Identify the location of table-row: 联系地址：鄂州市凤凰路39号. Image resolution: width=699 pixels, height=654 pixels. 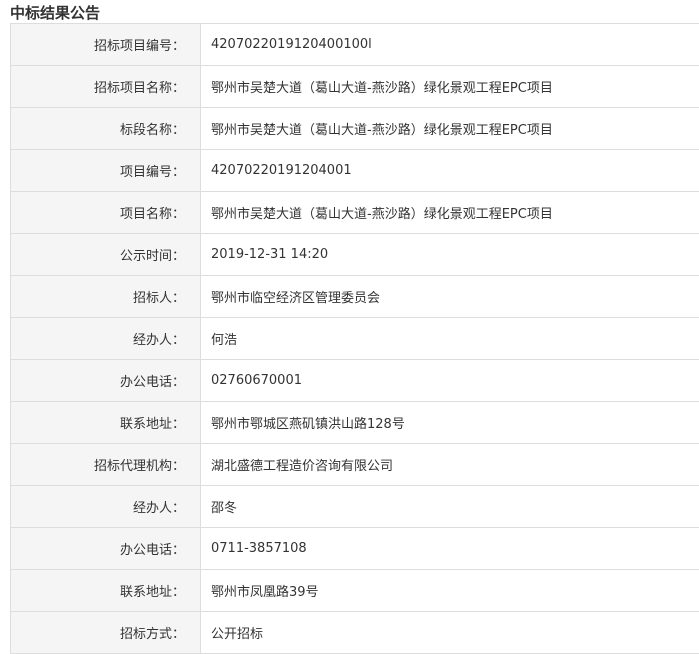
(355, 591).